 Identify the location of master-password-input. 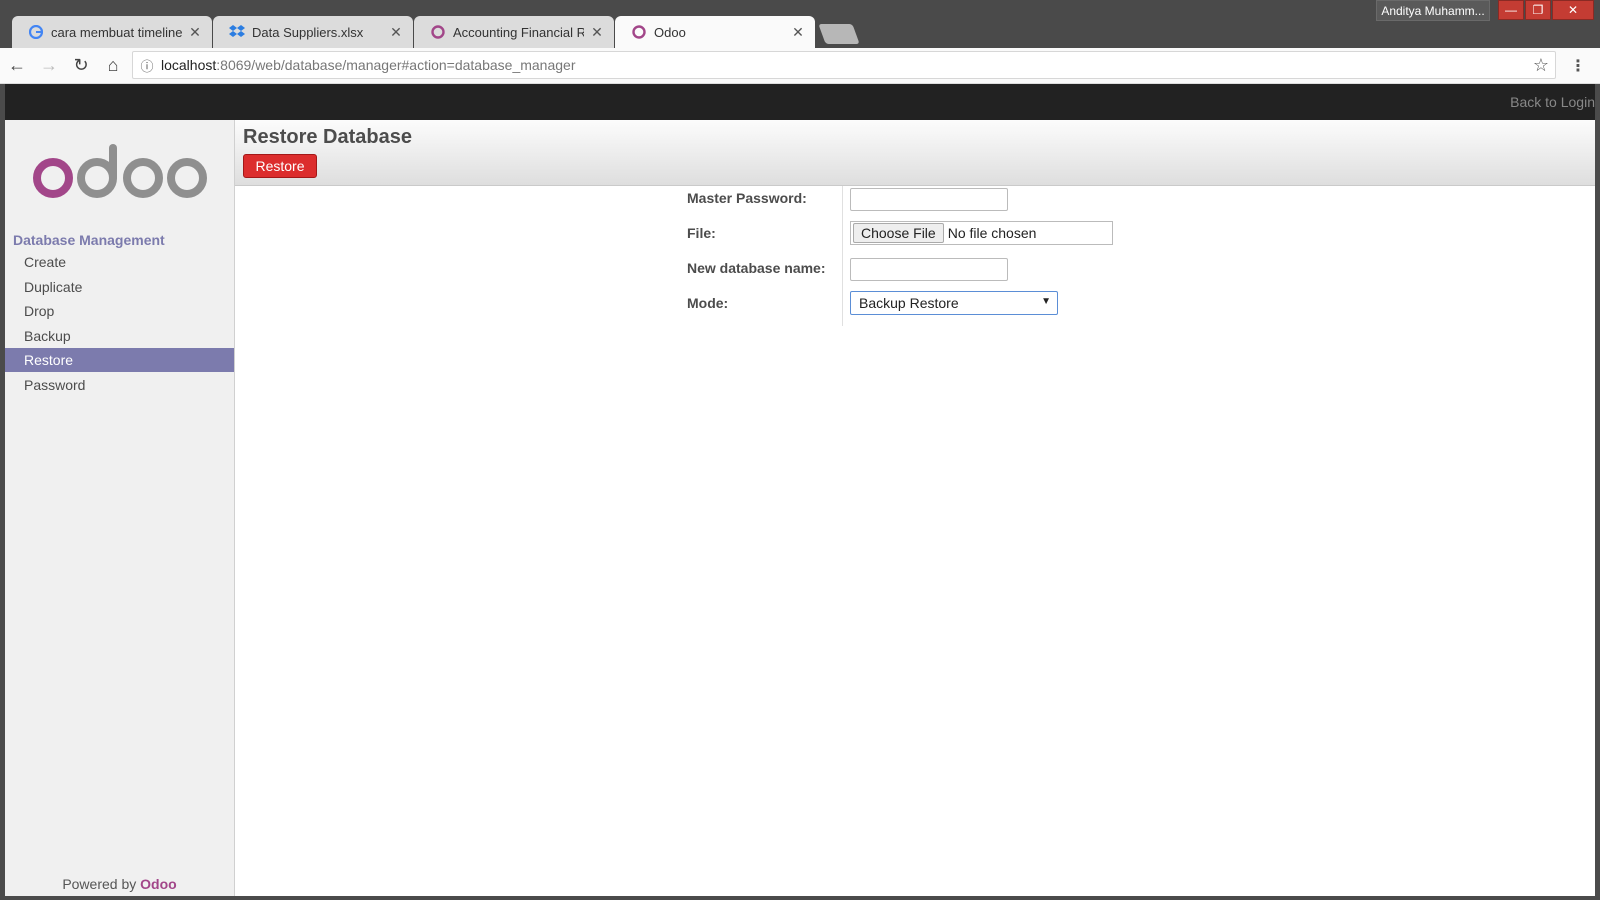
(929, 199).